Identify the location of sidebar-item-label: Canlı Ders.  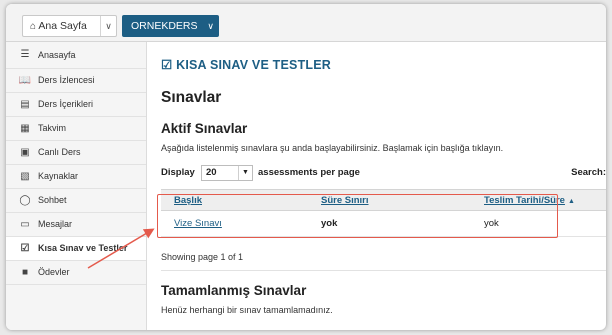
(59, 152).